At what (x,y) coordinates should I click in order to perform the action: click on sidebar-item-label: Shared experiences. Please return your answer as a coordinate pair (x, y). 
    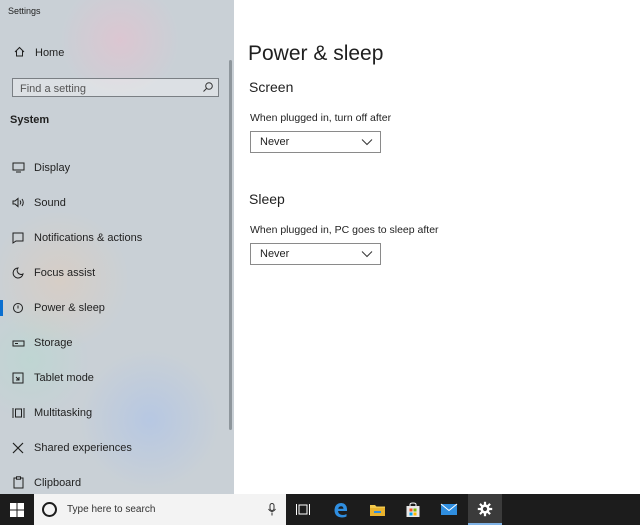
    Looking at the image, I should click on (83, 447).